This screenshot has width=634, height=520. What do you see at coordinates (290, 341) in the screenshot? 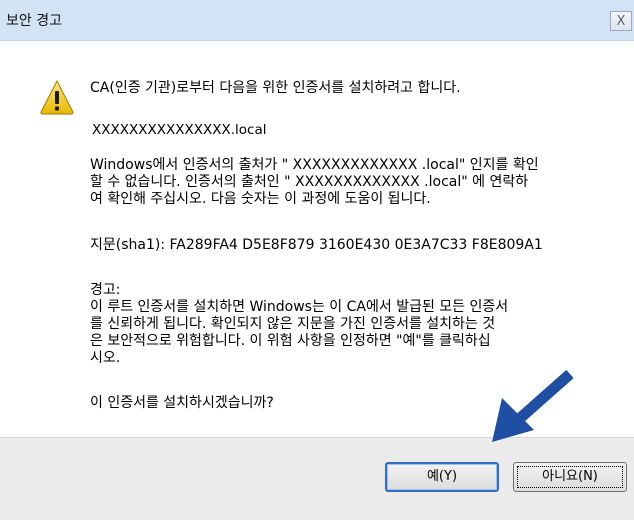
I see `warning-line: 은 보안적으로 위험합니다. 이 위험 사항을 인정하면 "예"를 클릭하십` at bounding box center [290, 341].